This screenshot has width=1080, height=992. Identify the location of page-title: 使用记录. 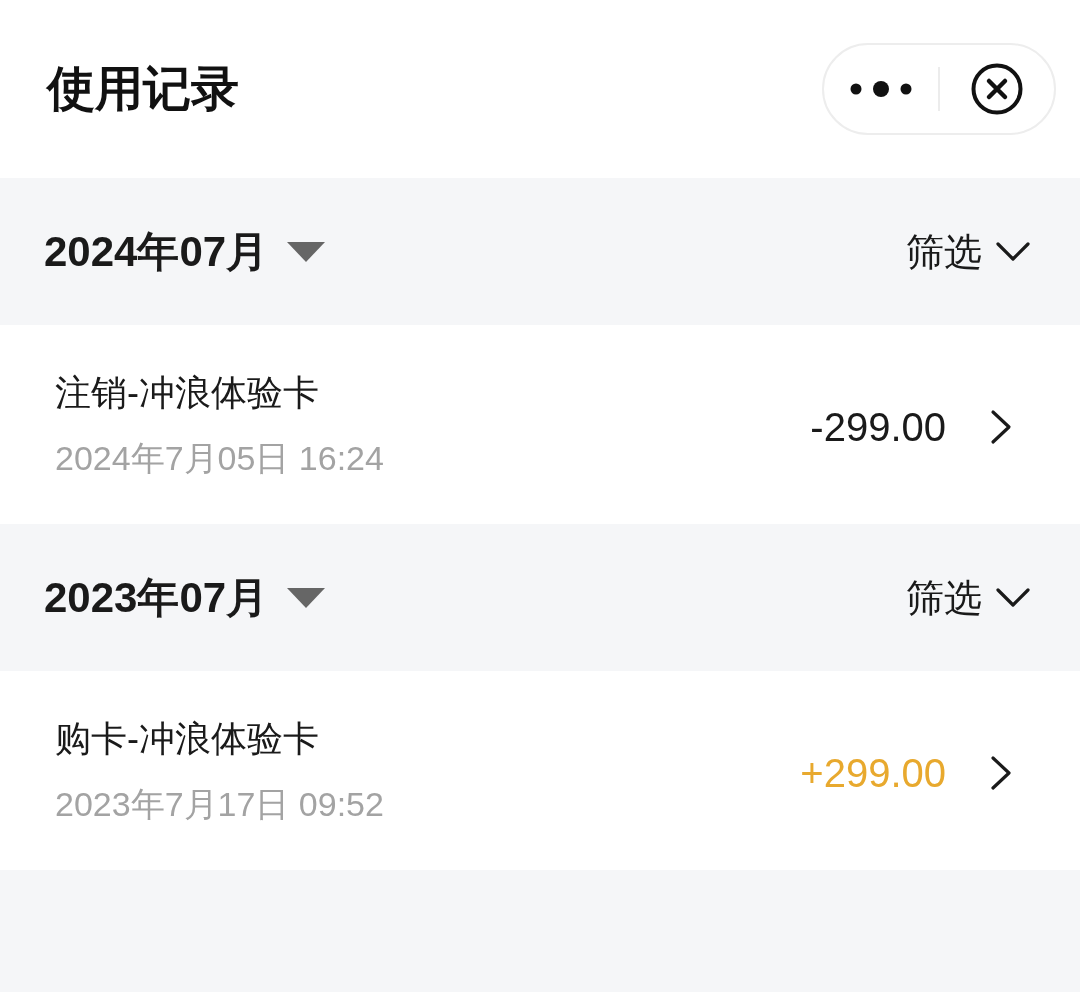
(143, 89).